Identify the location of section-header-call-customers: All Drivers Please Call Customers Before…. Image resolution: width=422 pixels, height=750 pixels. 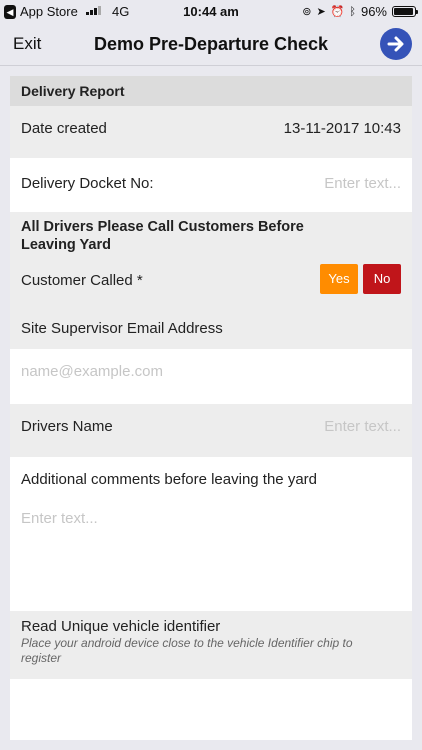
(211, 235).